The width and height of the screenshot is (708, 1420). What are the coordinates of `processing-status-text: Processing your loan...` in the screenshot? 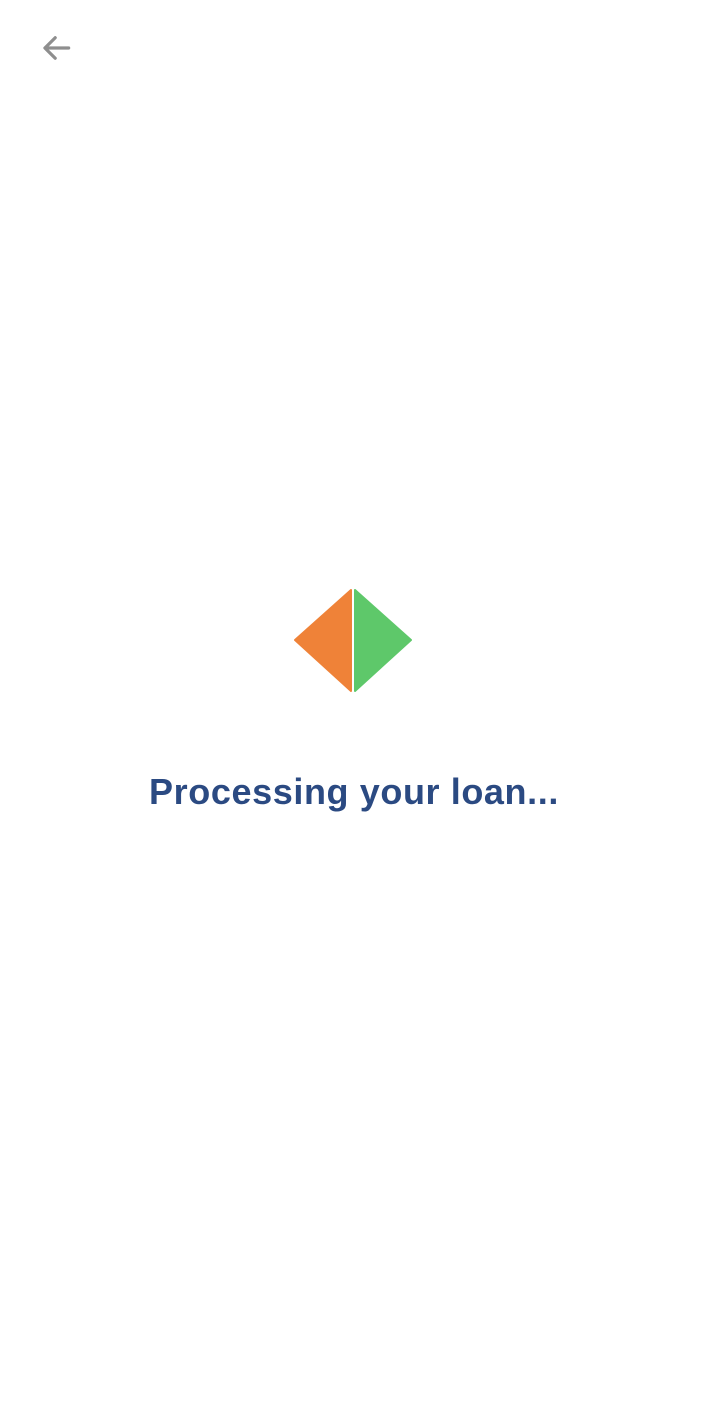 It's located at (354, 791).